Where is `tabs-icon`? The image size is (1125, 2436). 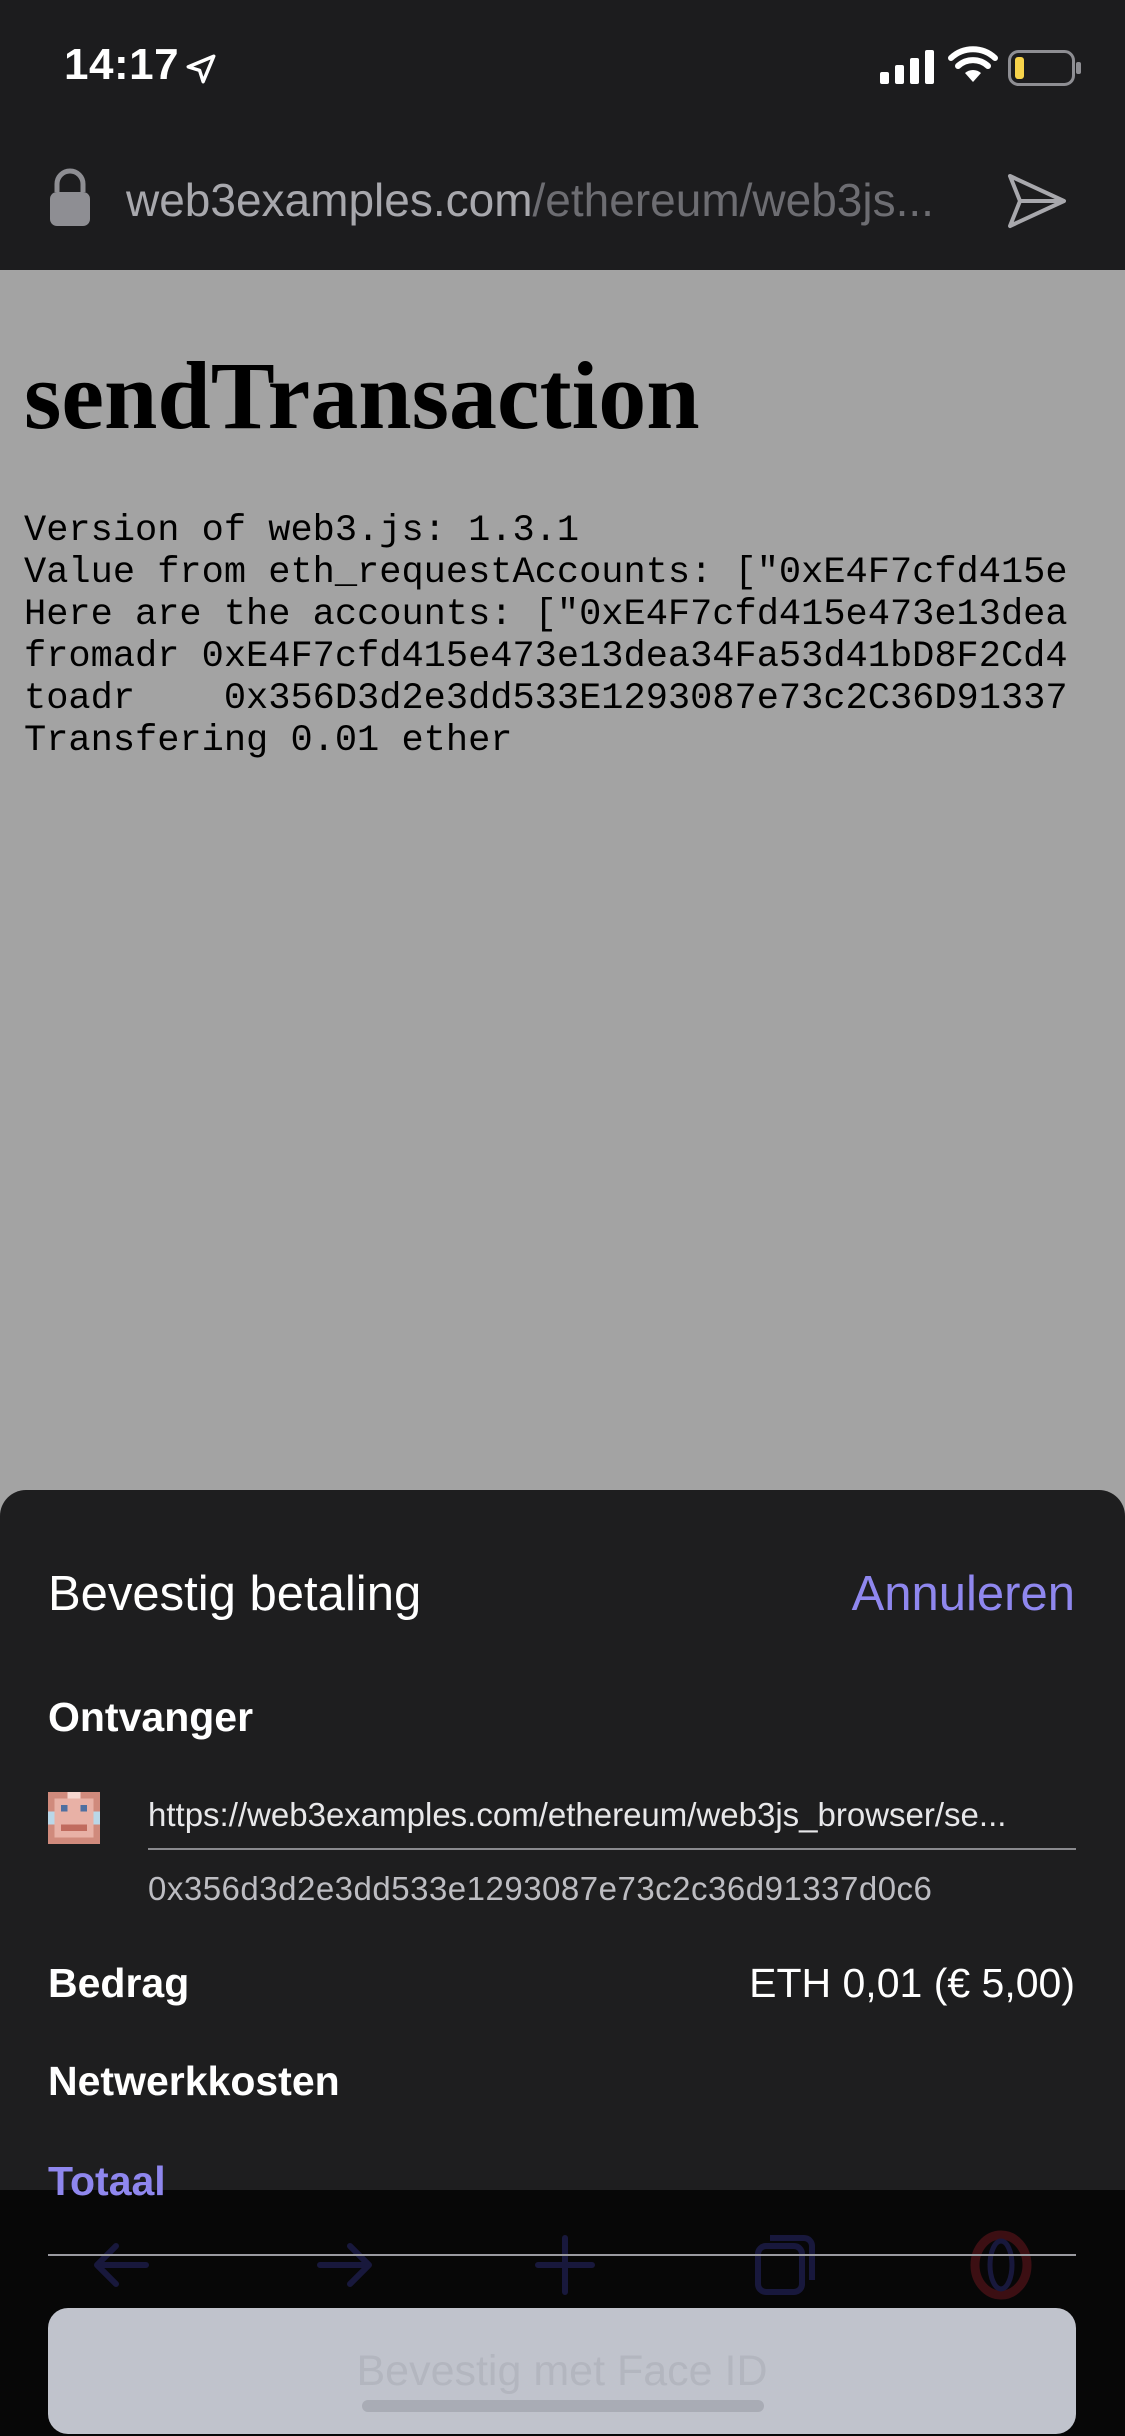
tabs-icon is located at coordinates (785, 2265).